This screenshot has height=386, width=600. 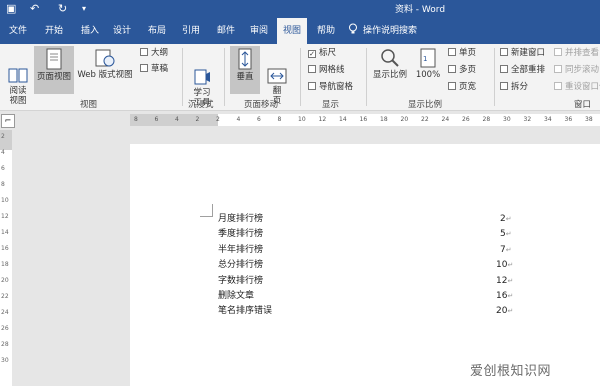 I want to click on zoom-button: 显示比例, so click(x=390, y=71).